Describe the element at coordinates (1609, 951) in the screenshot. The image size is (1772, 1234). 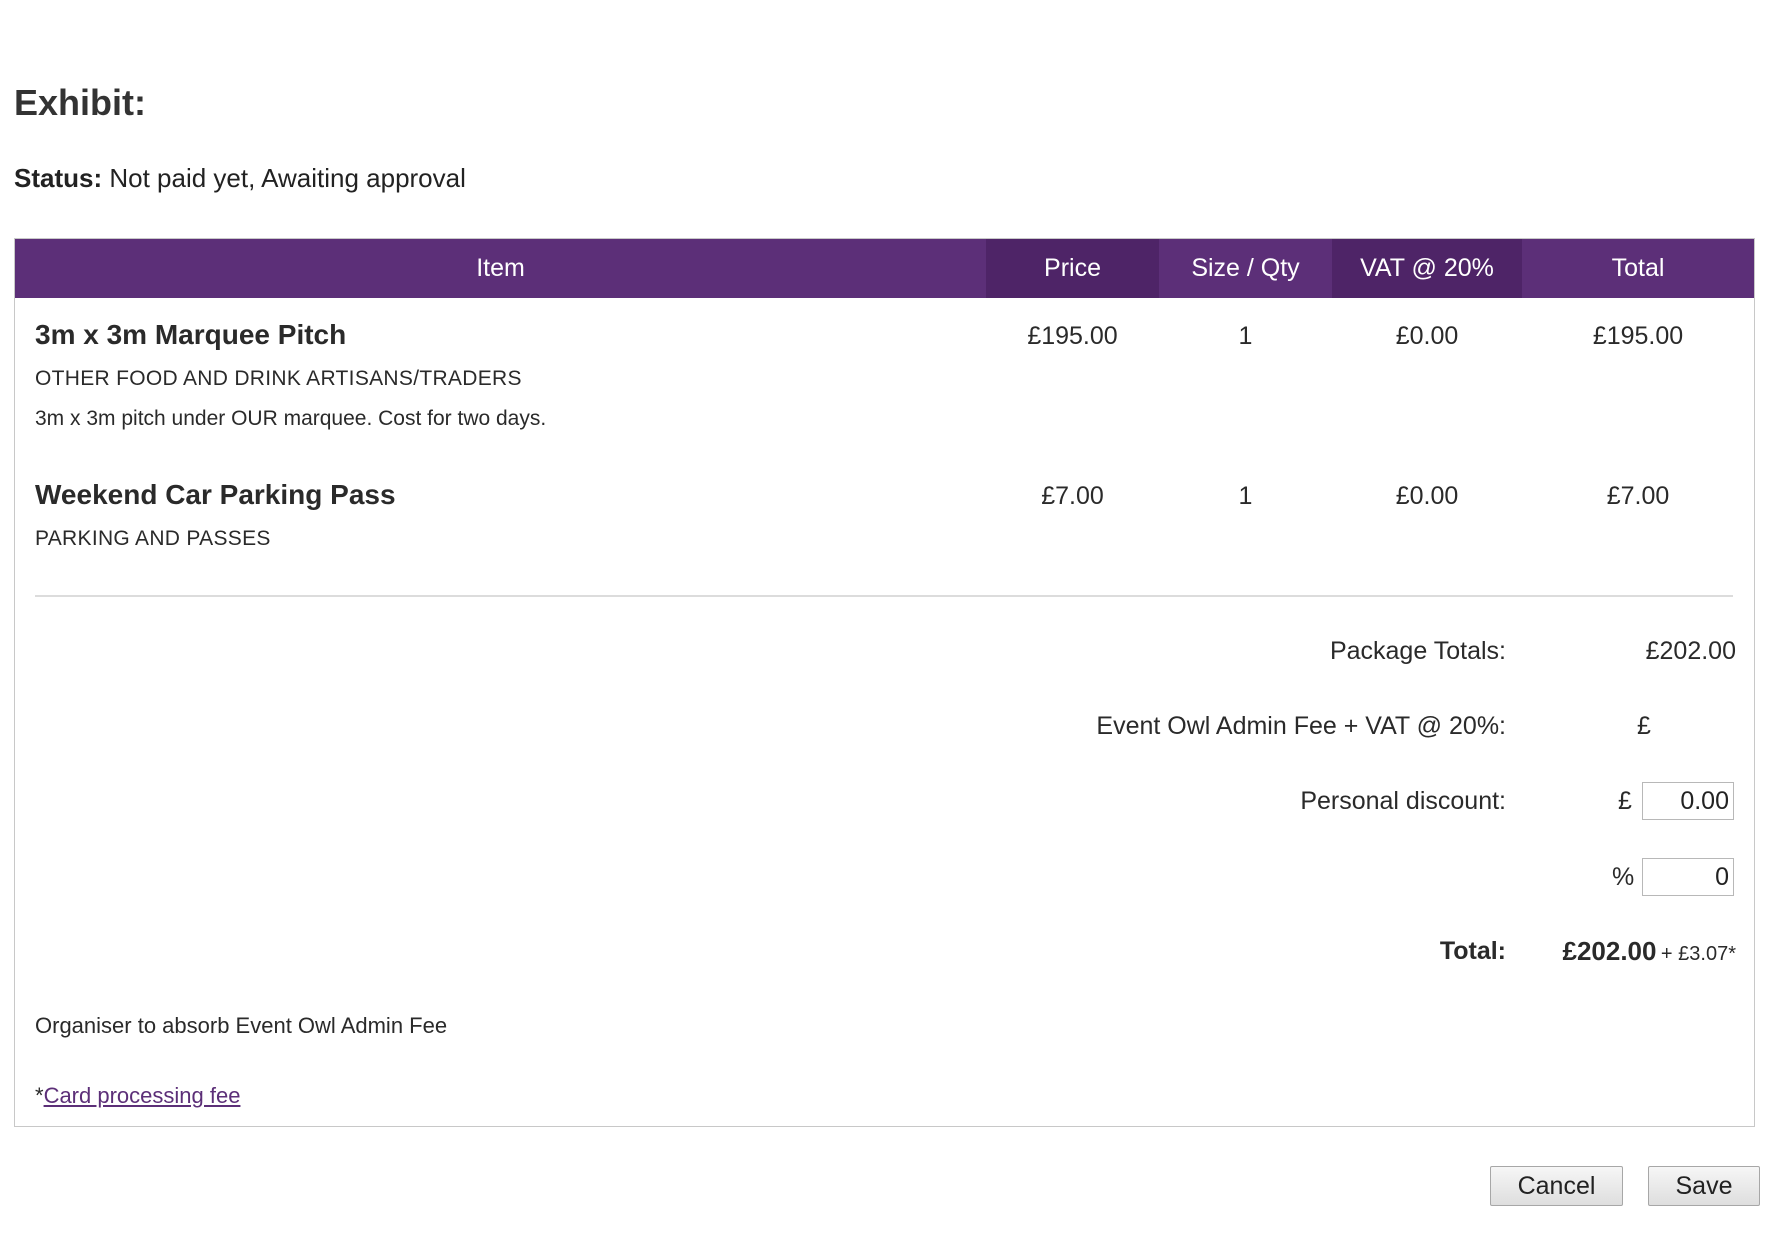
I see `total-value: £202.00` at that location.